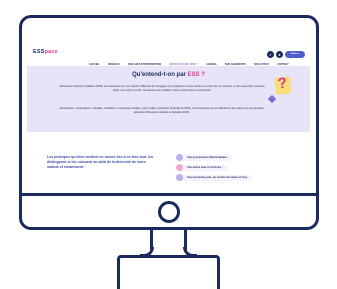 This screenshot has height=289, width=337. Describe the element at coordinates (204, 157) in the screenshot. I see `principle-pill-1: Une gouvernance démocratique ;` at that location.